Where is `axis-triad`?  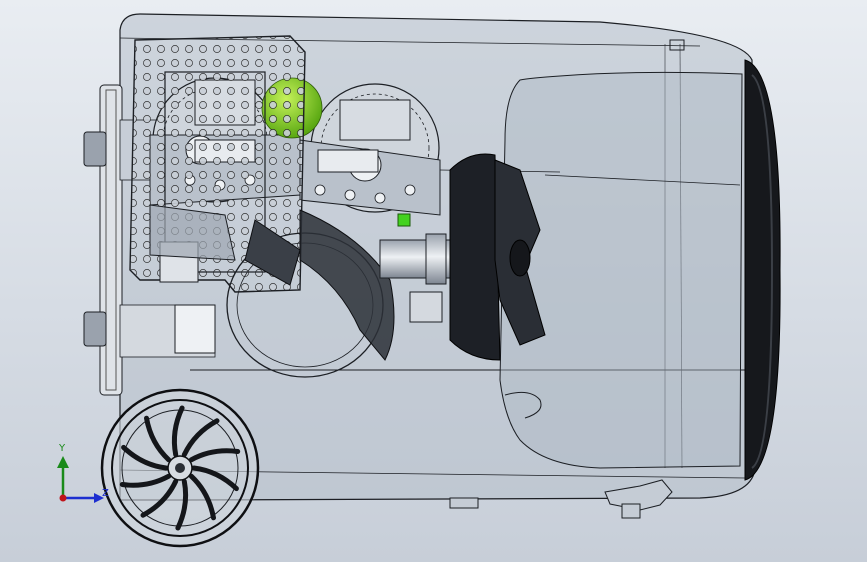
axis-triad is located at coordinates (80, 479).